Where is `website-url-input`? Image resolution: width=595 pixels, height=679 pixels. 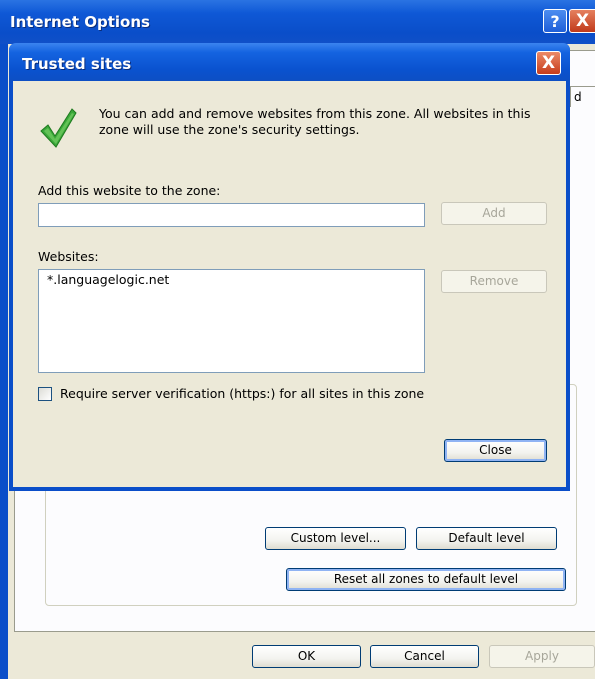
website-url-input is located at coordinates (231, 215).